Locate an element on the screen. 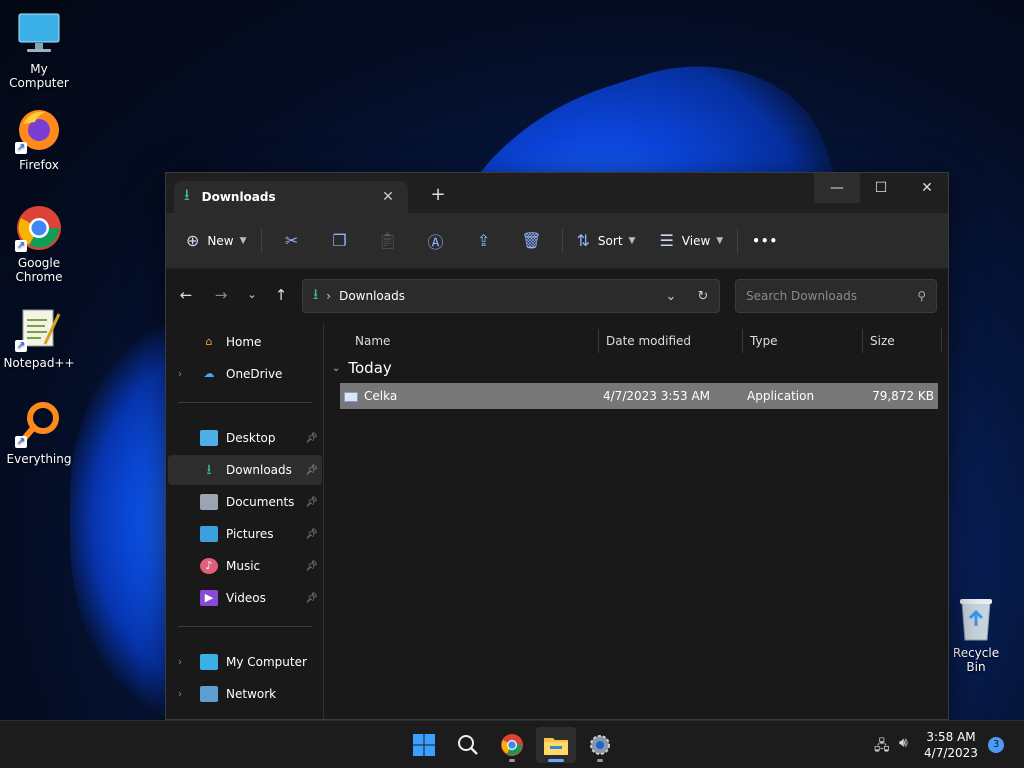 This screenshot has height=768, width=1024. column-header-size: Size is located at coordinates (902, 341).